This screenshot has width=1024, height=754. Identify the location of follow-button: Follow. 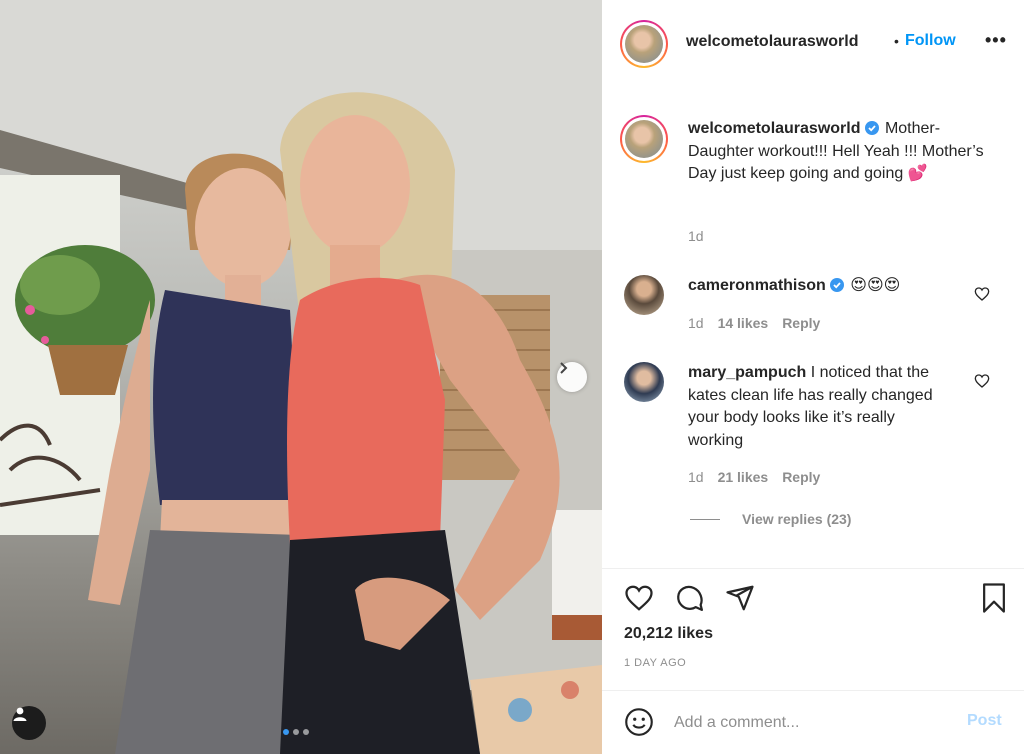
(930, 41).